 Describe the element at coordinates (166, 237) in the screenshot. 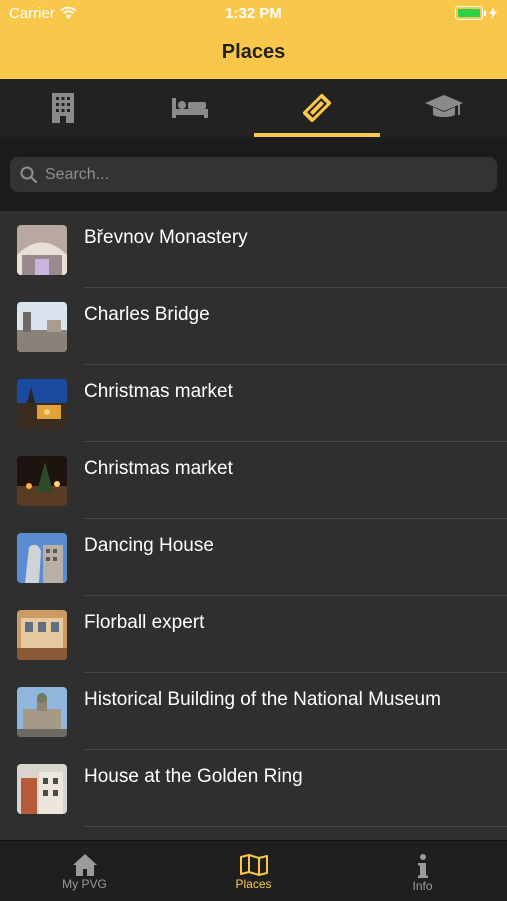

I see `place-name: Břevnov Monastery` at that location.